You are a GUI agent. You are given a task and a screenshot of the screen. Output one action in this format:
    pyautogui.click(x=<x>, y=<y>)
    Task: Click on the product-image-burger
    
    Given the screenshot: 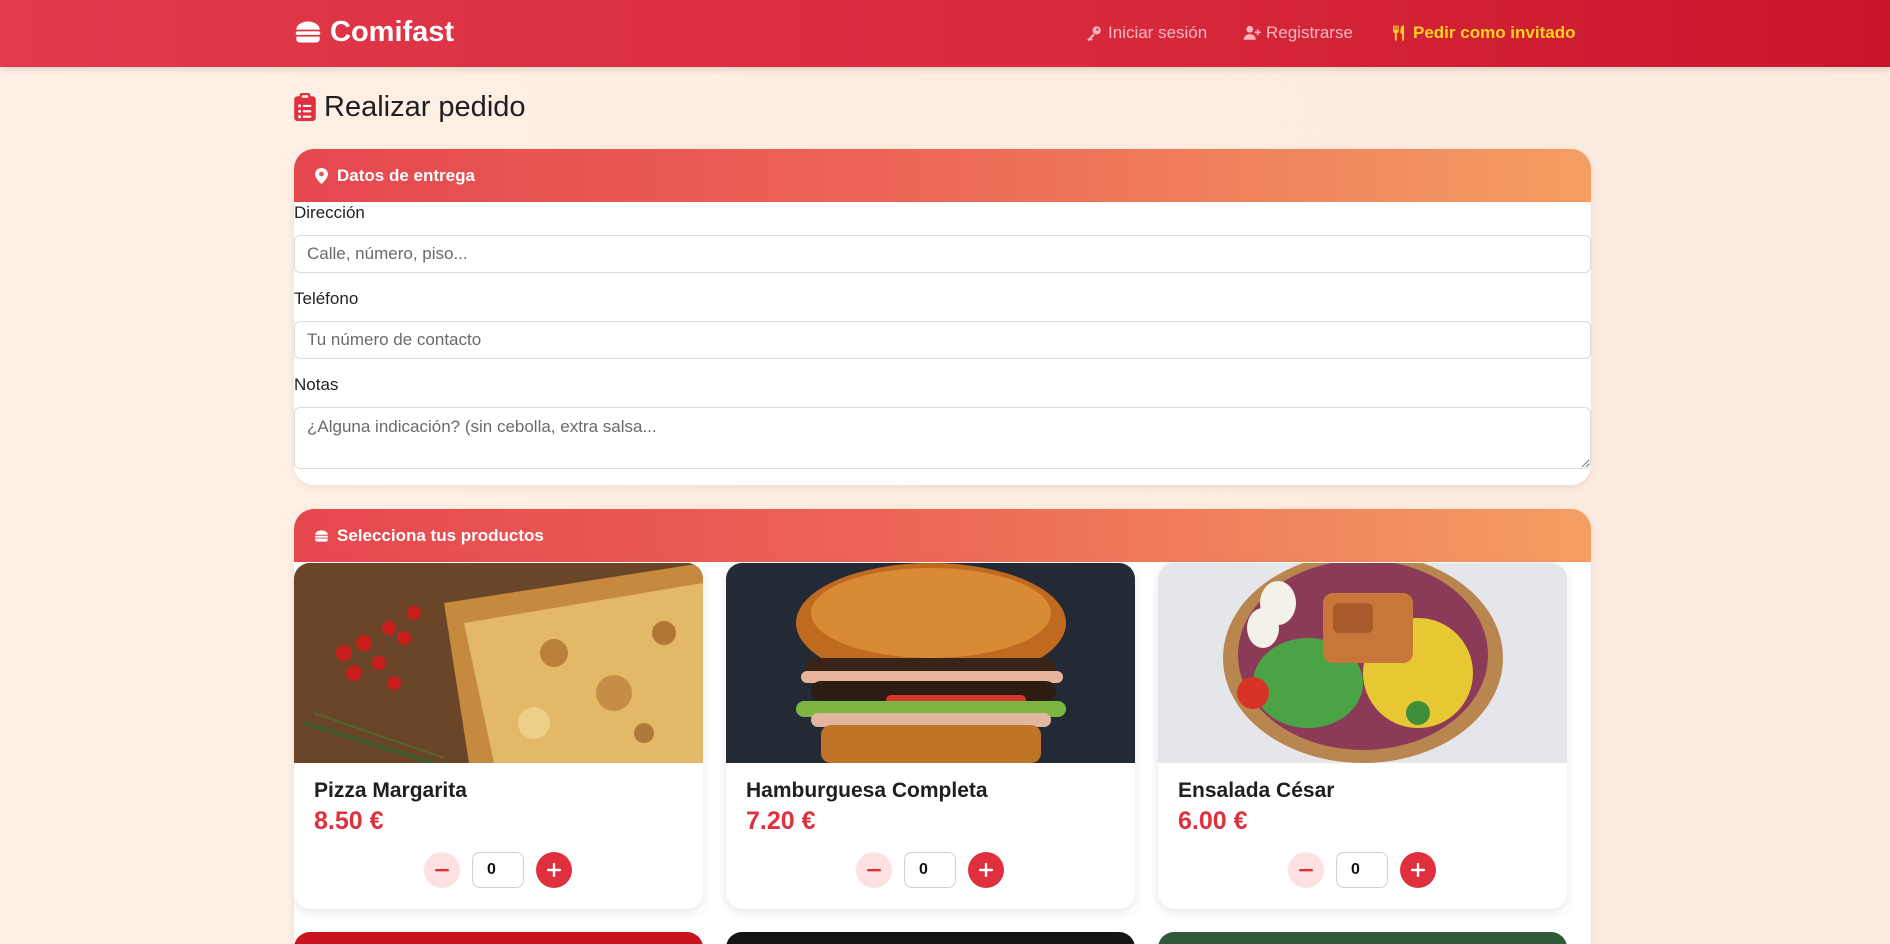 What is the action you would take?
    pyautogui.click(x=930, y=663)
    